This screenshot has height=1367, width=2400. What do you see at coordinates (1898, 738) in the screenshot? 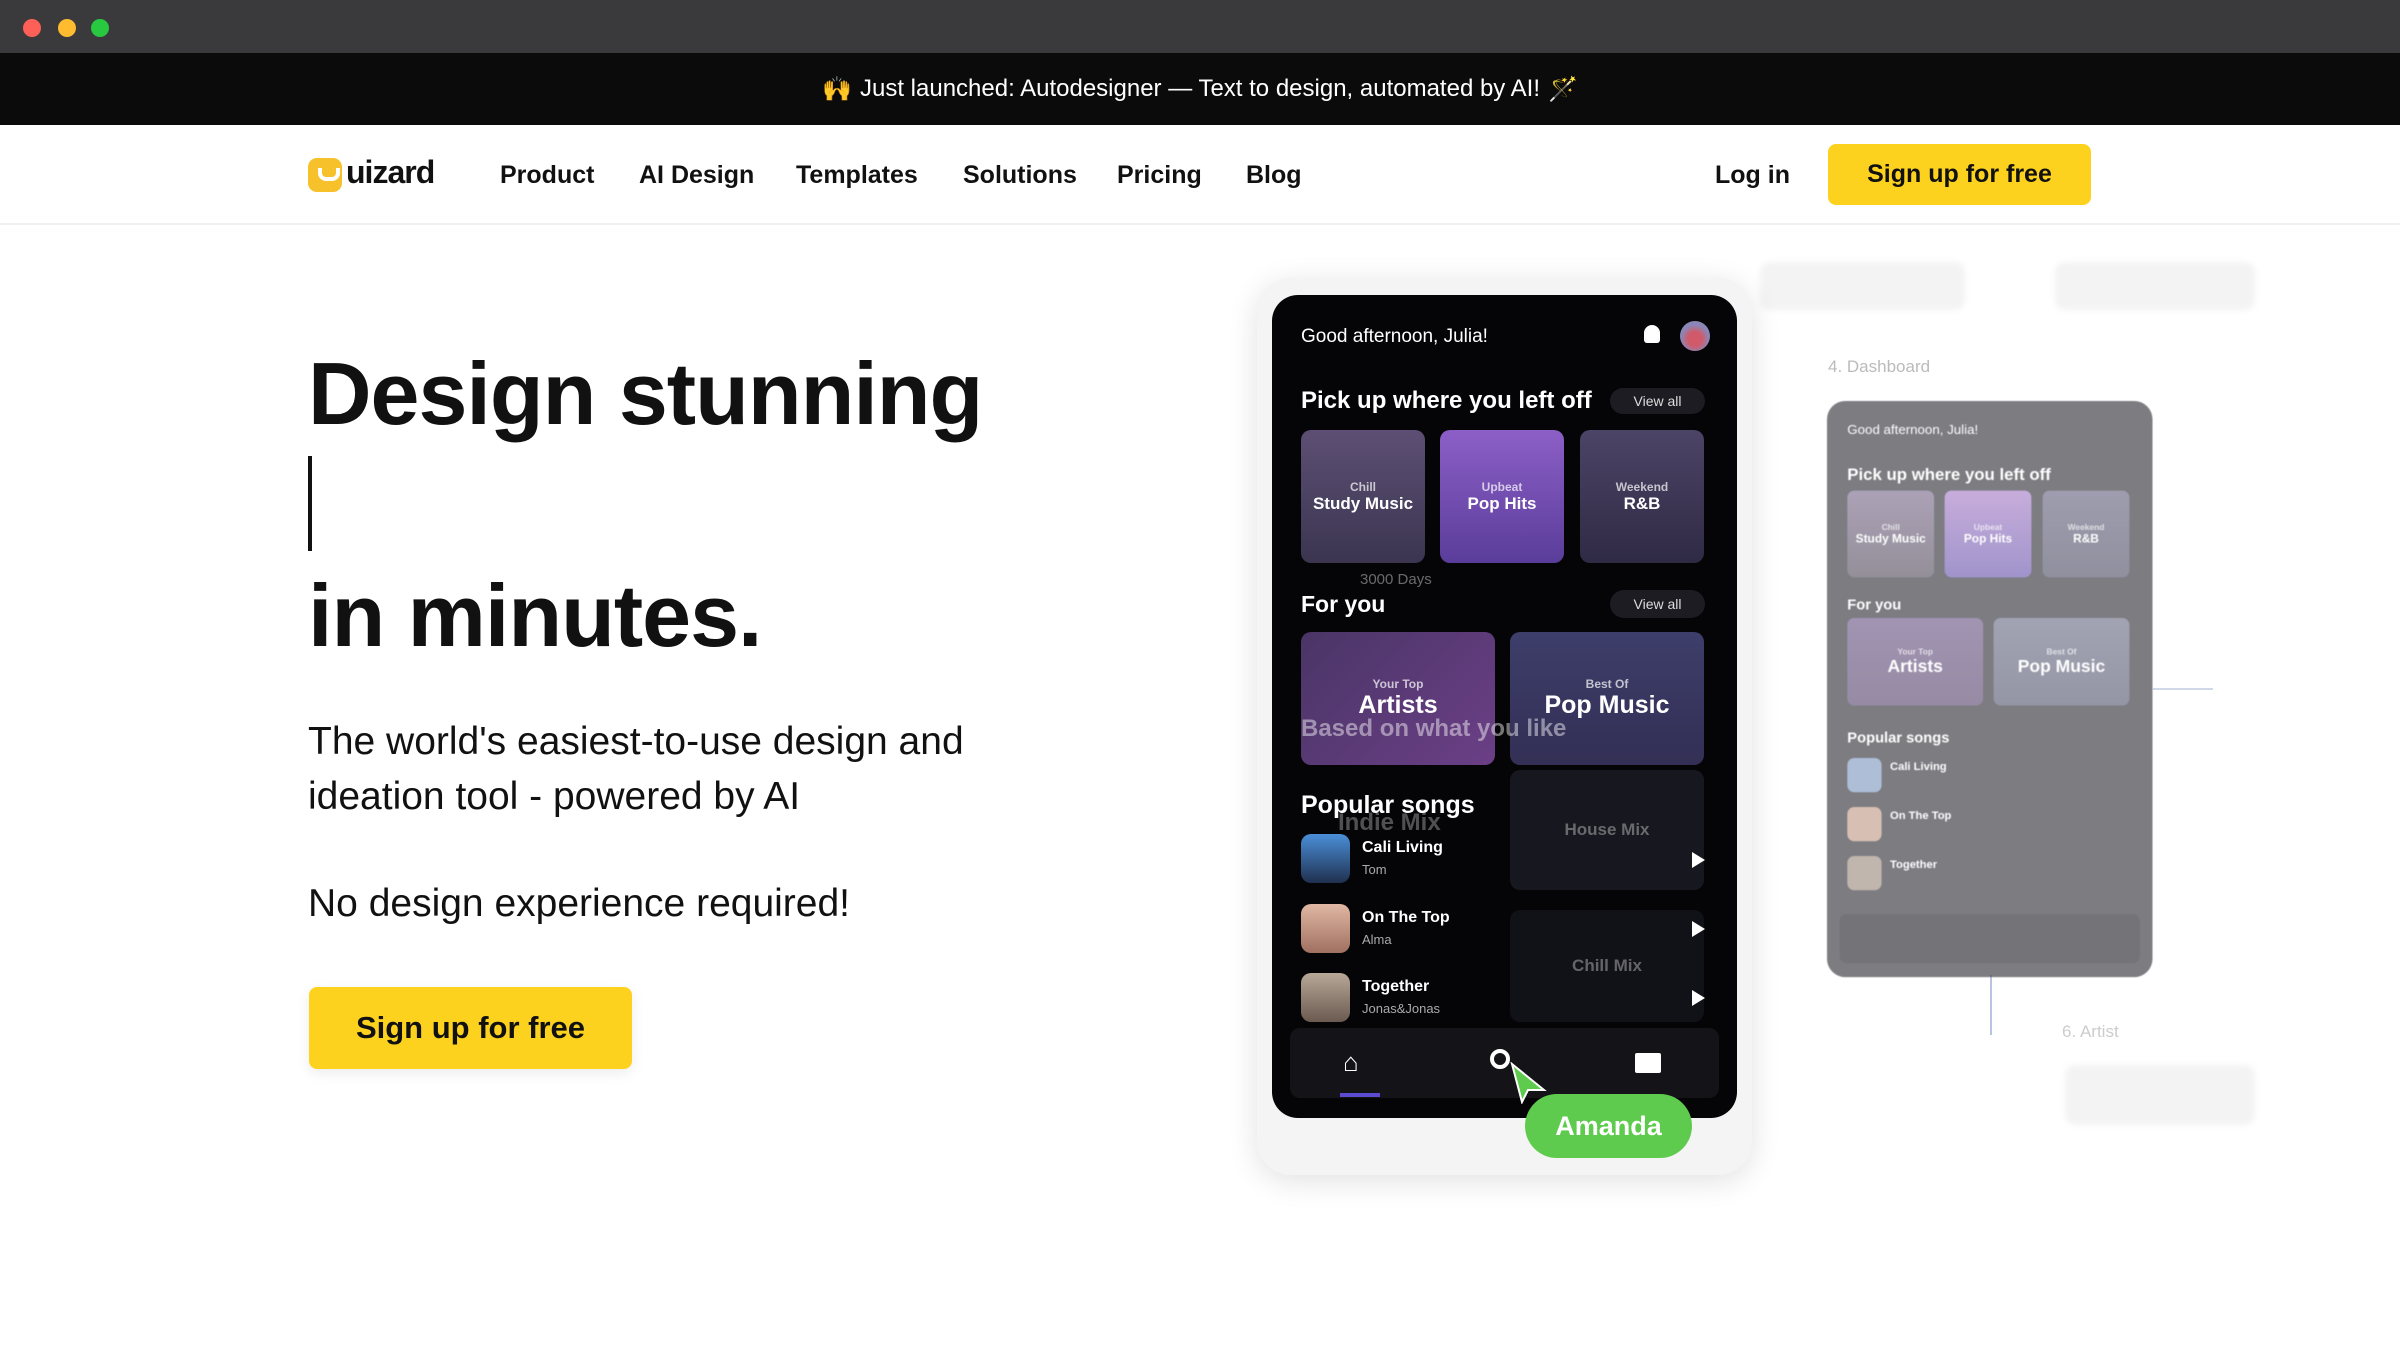
I see `preview-popular: Popular songs` at bounding box center [1898, 738].